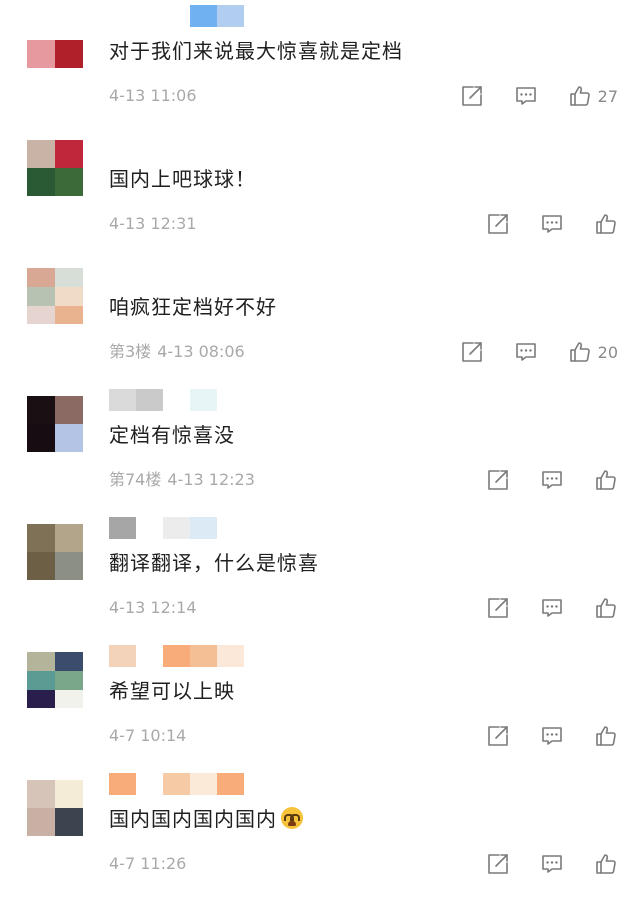 This screenshot has width=640, height=898. What do you see at coordinates (182, 480) in the screenshot?
I see `comment-meta: 第74楼 4-13 12:23` at bounding box center [182, 480].